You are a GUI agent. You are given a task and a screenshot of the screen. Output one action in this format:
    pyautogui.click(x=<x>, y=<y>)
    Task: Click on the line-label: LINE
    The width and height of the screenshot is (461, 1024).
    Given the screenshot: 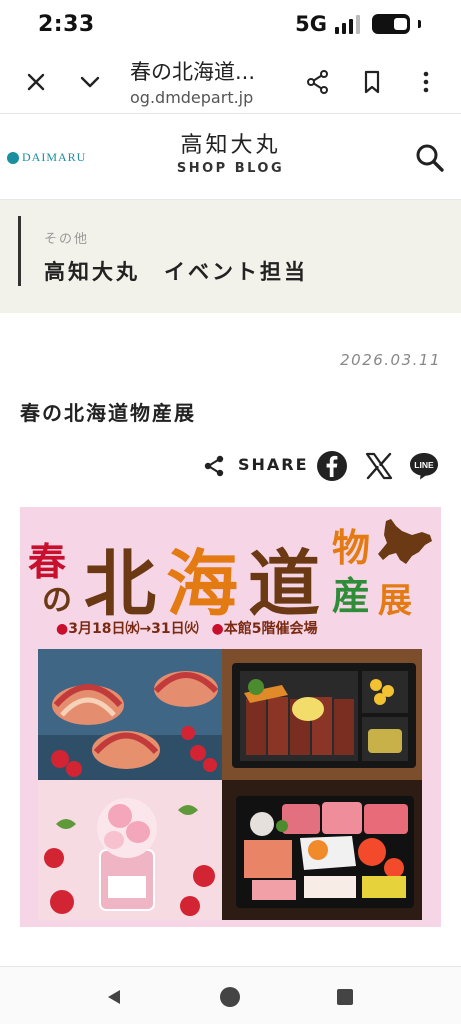 What is the action you would take?
    pyautogui.click(x=424, y=465)
    